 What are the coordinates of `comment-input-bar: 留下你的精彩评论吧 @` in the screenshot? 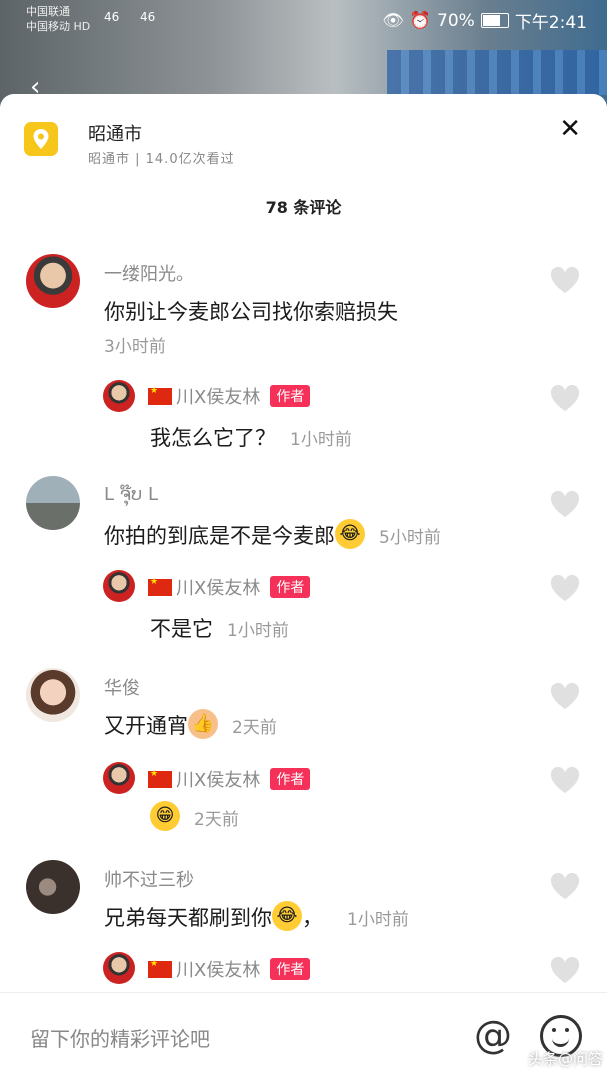 It's located at (303, 1036).